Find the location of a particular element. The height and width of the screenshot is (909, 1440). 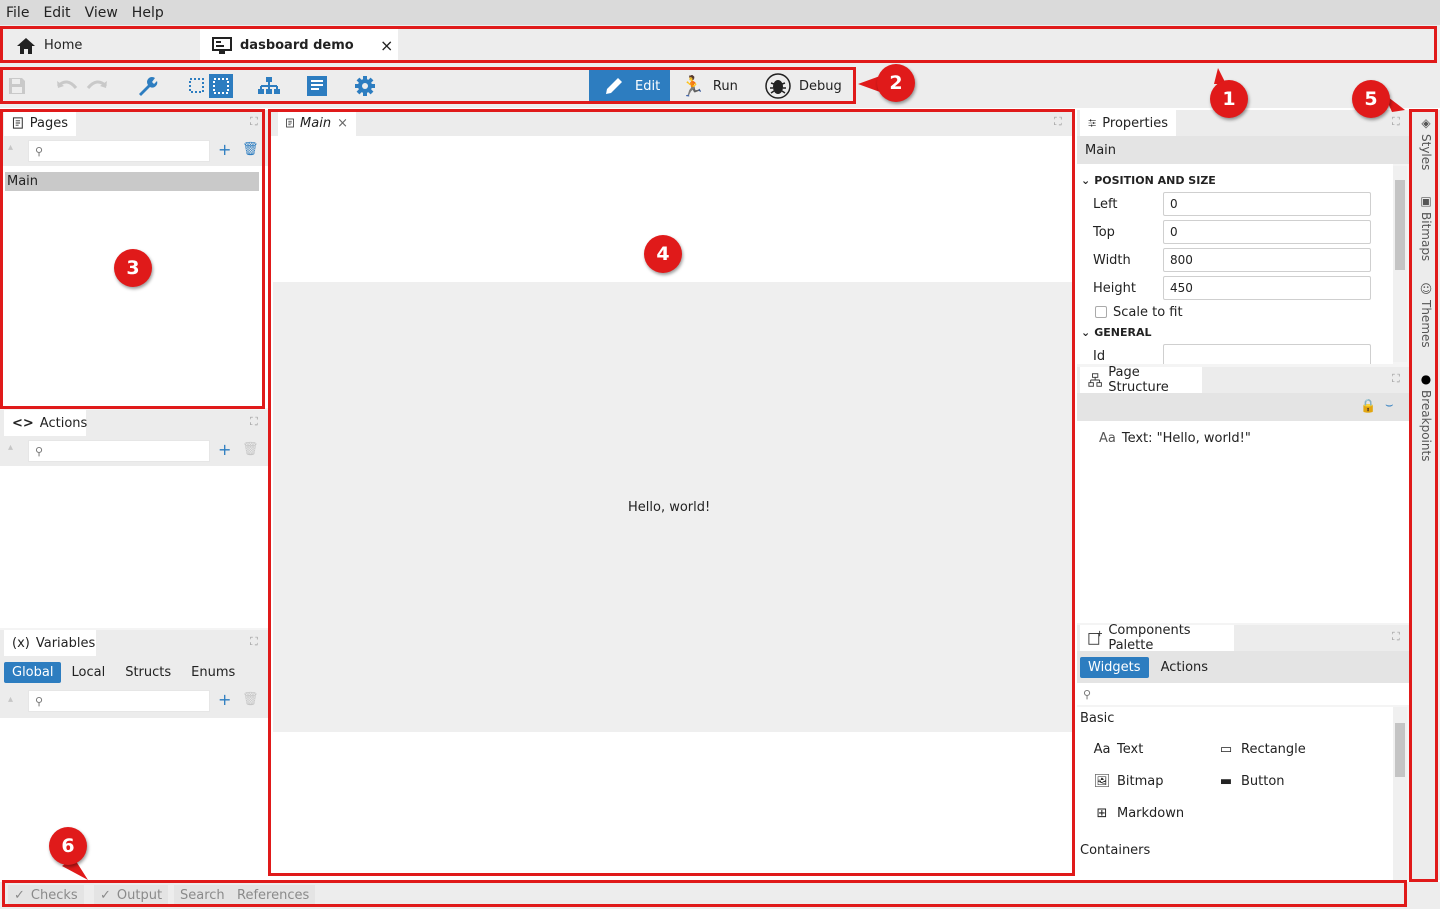

side-tab-breakpoints: ● Breakpoints is located at coordinates (1426, 416).